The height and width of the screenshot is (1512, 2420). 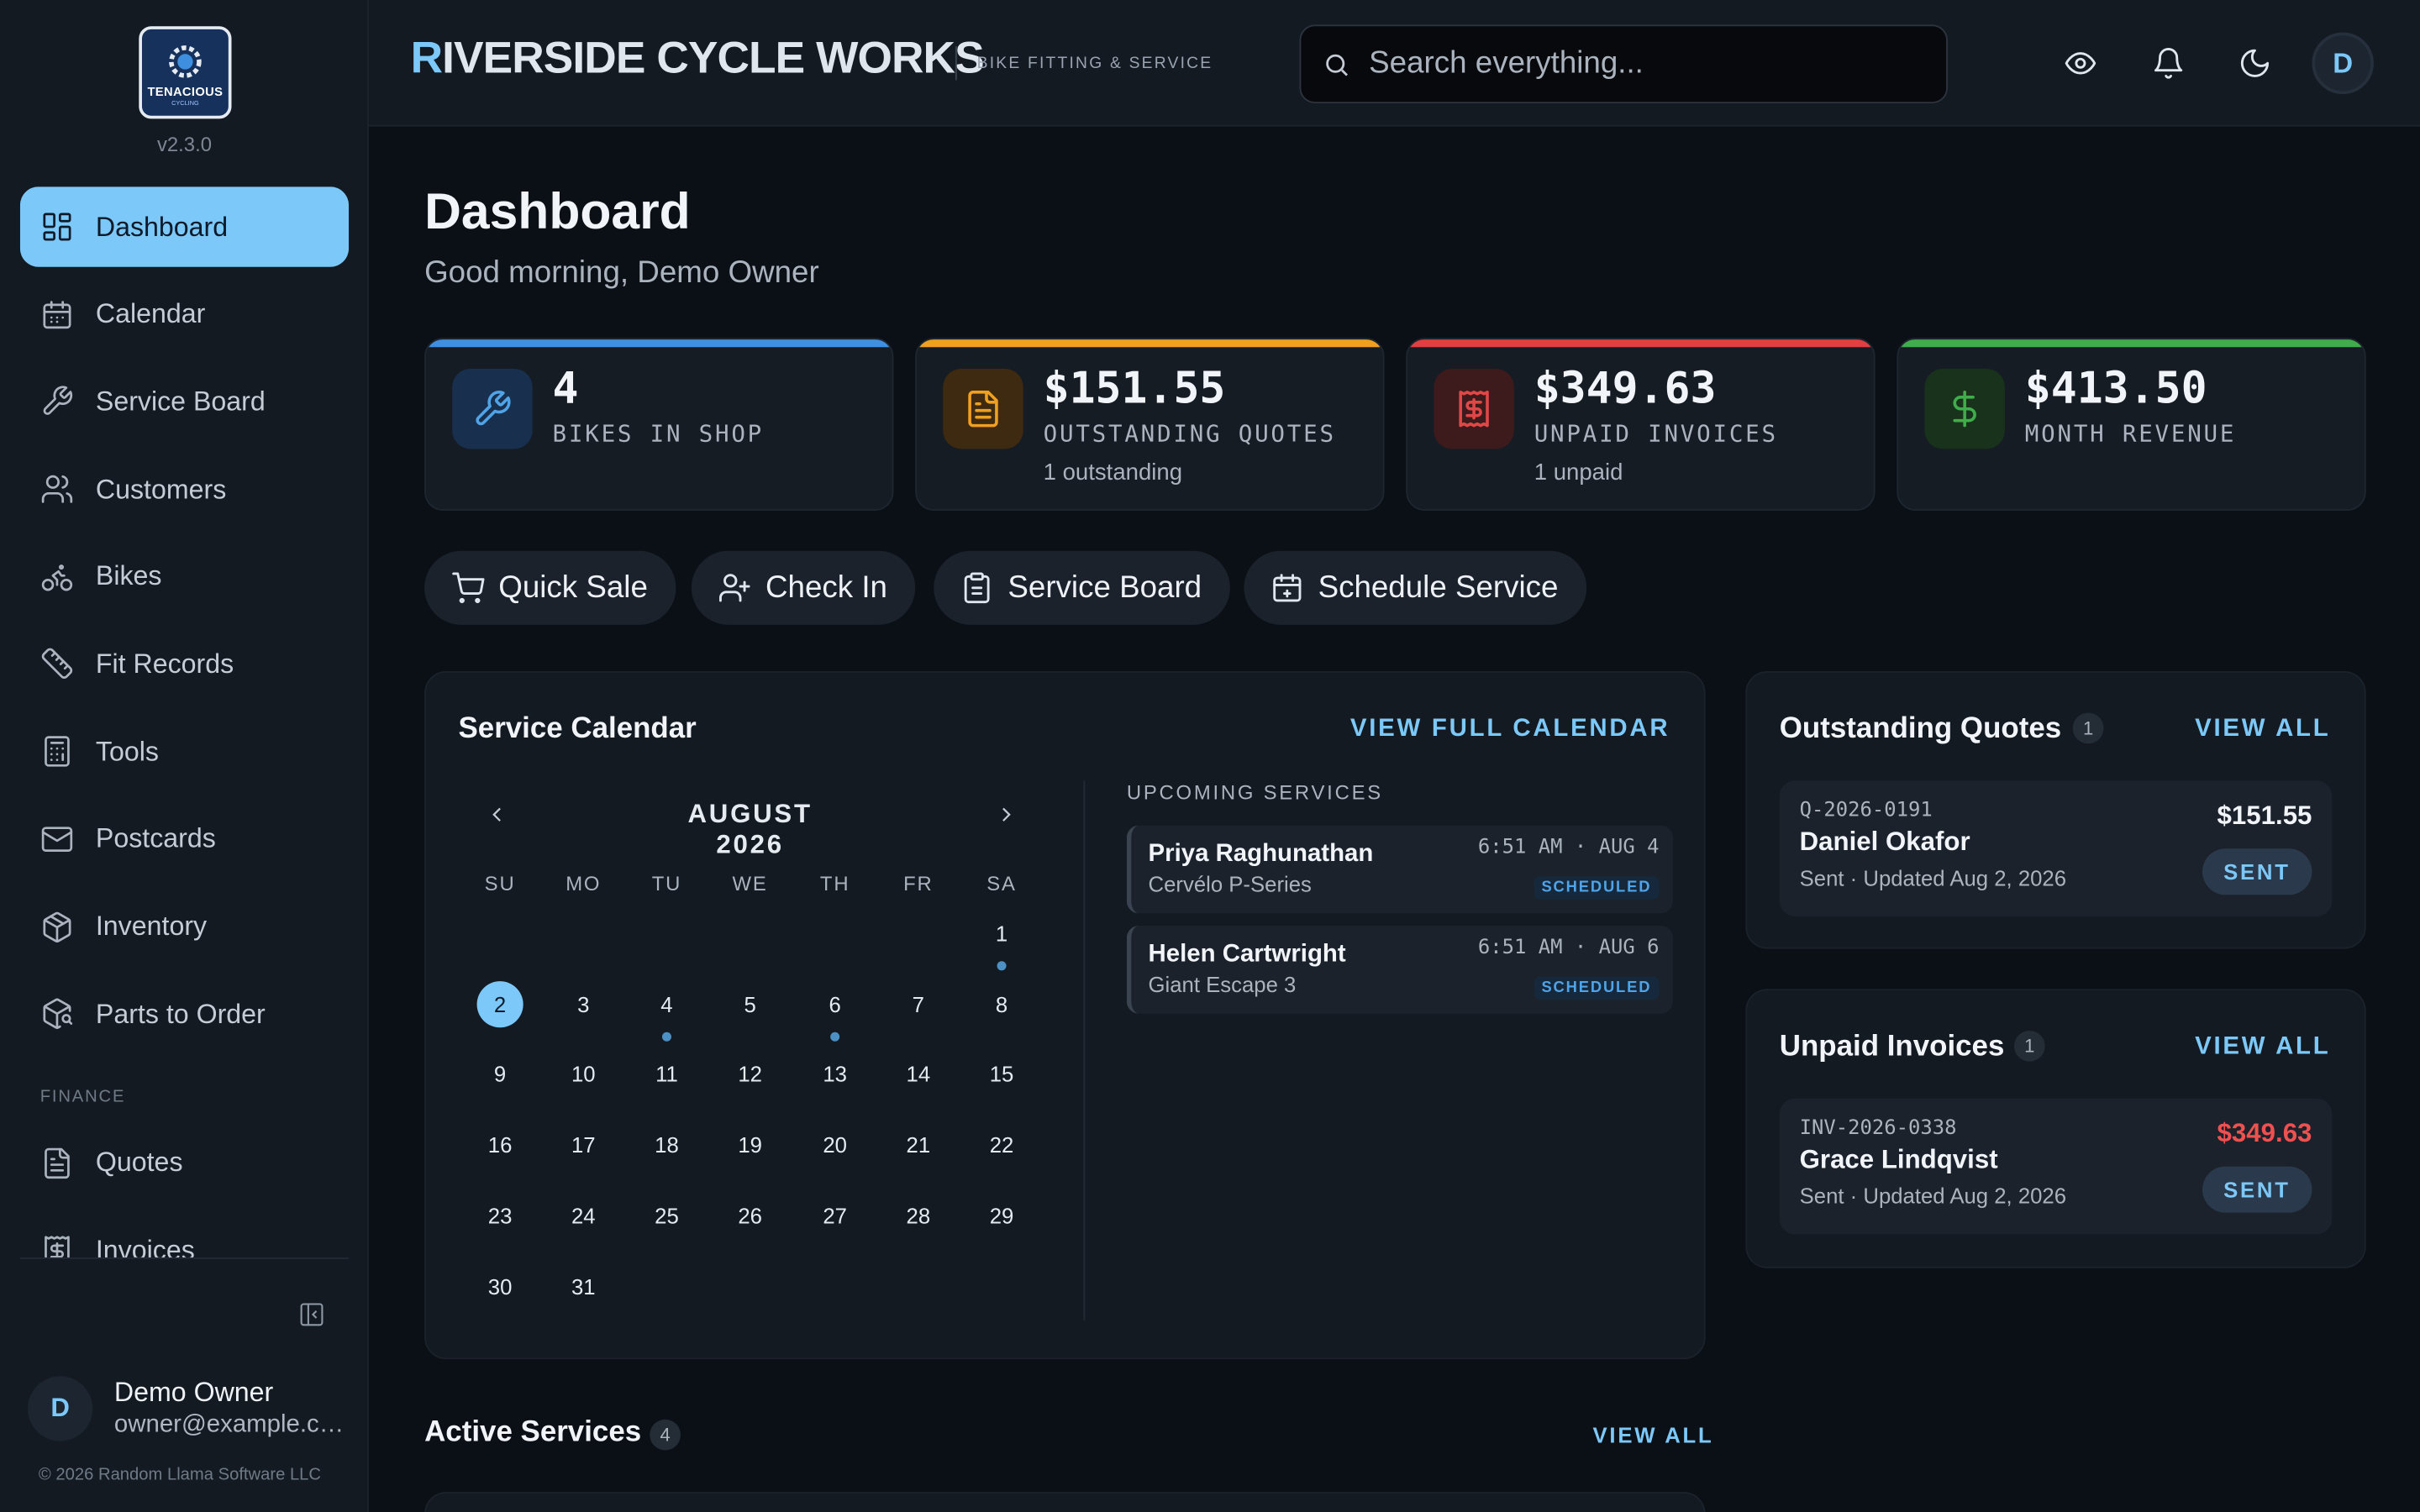 I want to click on calendar-day: 12, so click(x=750, y=1075).